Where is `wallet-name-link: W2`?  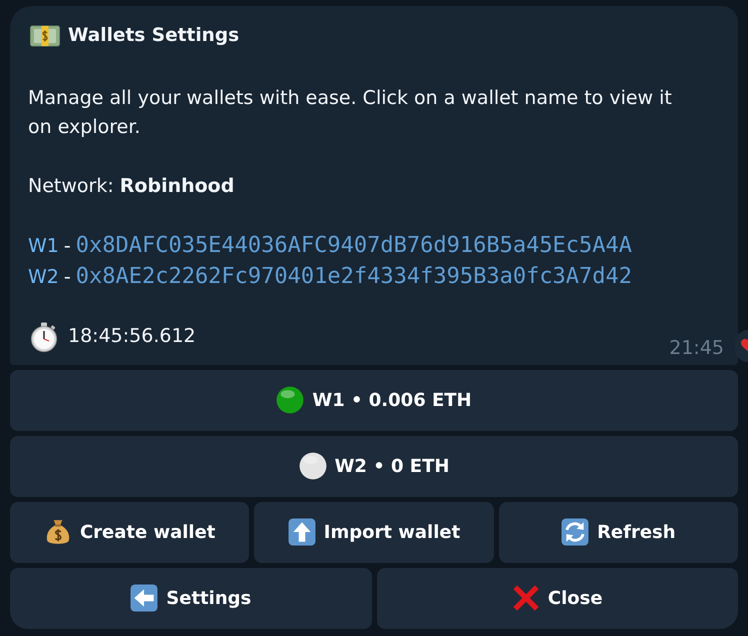
wallet-name-link: W2 is located at coordinates (43, 277).